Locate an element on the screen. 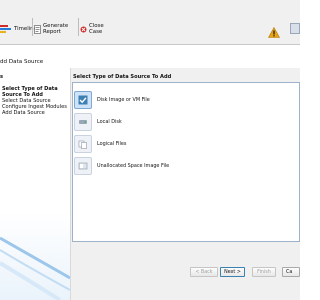 Image resolution: width=320 pixels, height=300 pixels. generate-report-button: Generate Report is located at coordinates (56, 29).